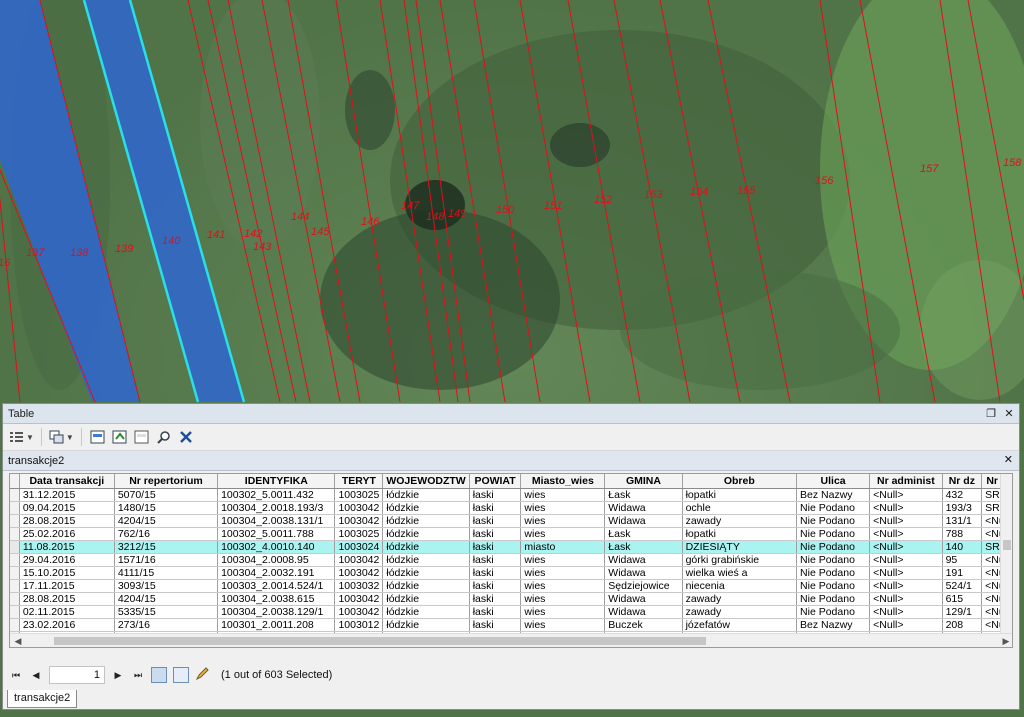 The width and height of the screenshot is (1024, 717). What do you see at coordinates (67, 495) in the screenshot?
I see `table-cell: 31.12.2015` at bounding box center [67, 495].